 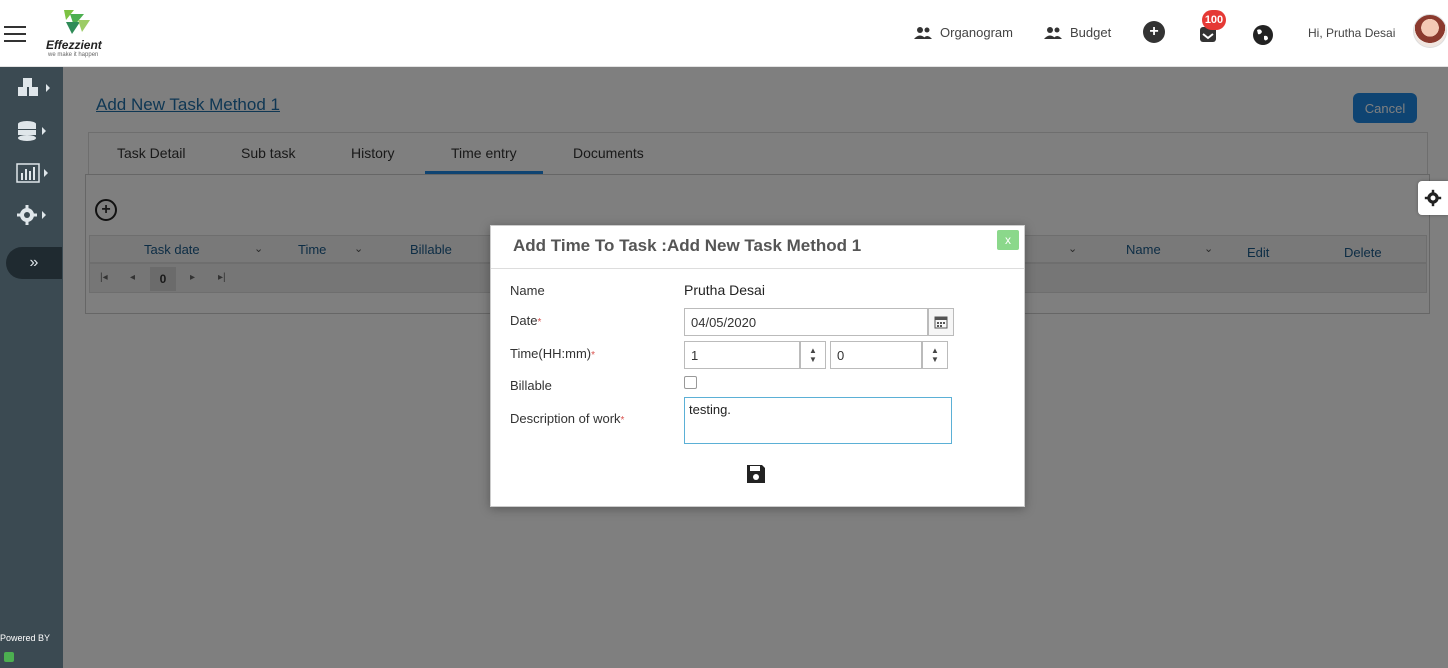 I want to click on menu-icon, so click(x=15, y=34).